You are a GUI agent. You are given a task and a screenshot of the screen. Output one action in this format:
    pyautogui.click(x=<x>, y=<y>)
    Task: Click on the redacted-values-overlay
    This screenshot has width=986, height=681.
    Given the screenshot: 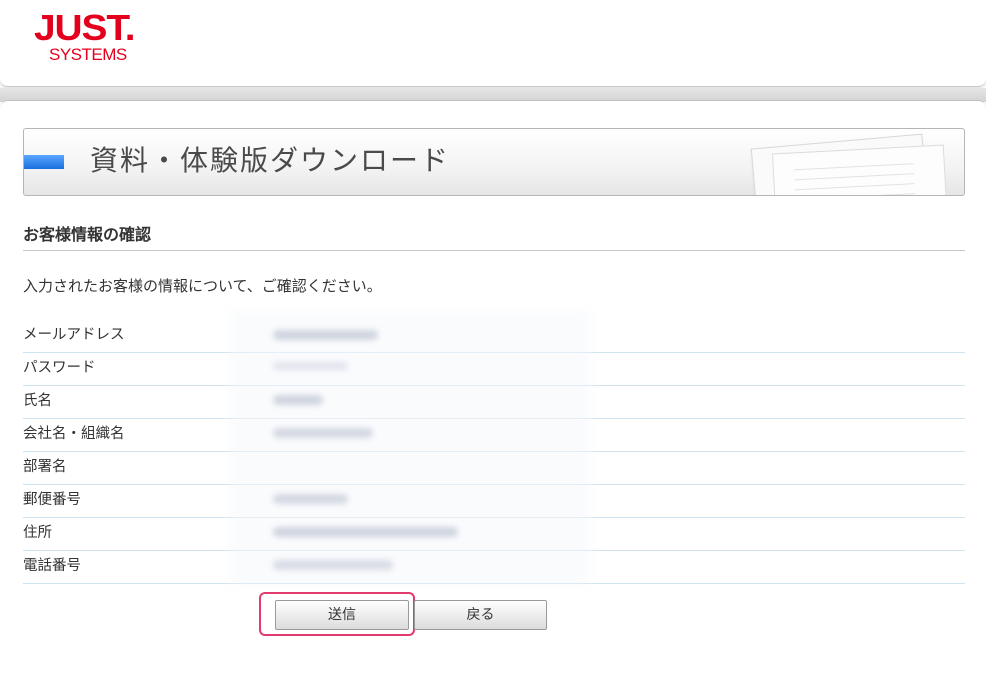 What is the action you would take?
    pyautogui.click(x=410, y=447)
    